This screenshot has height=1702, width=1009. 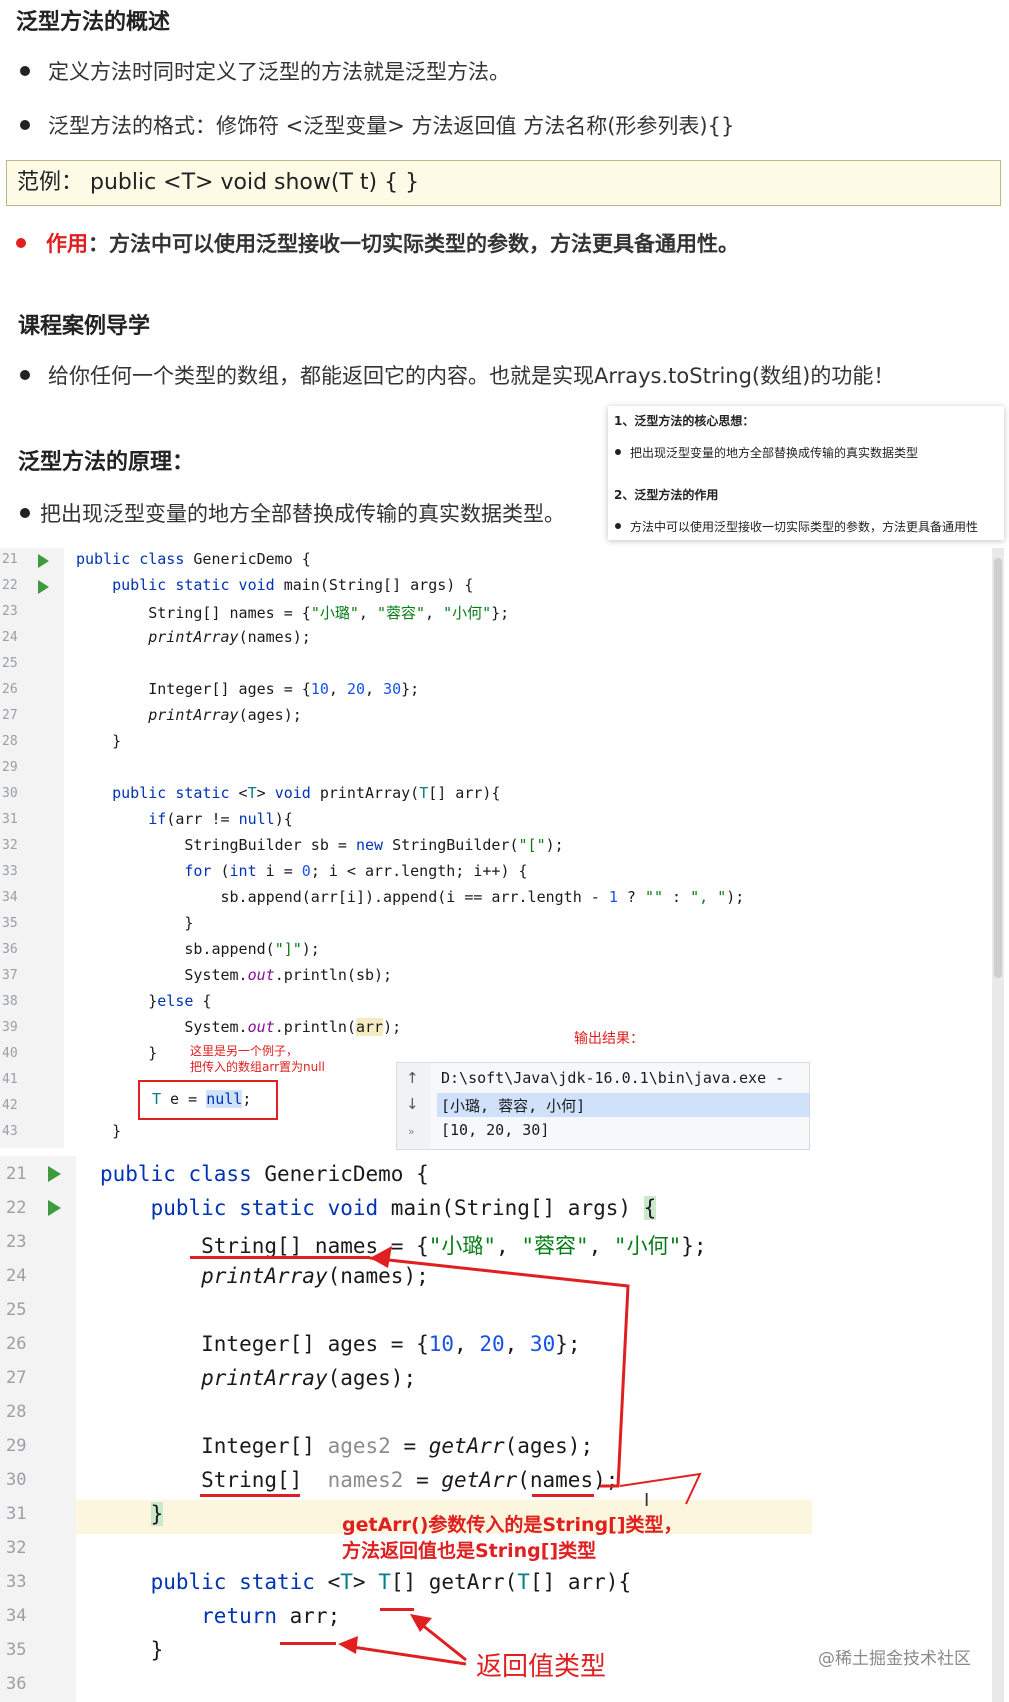 I want to click on popup-text-1: 把出现泛型变量的地方全部替换成传输的真实数据类型, so click(x=774, y=453).